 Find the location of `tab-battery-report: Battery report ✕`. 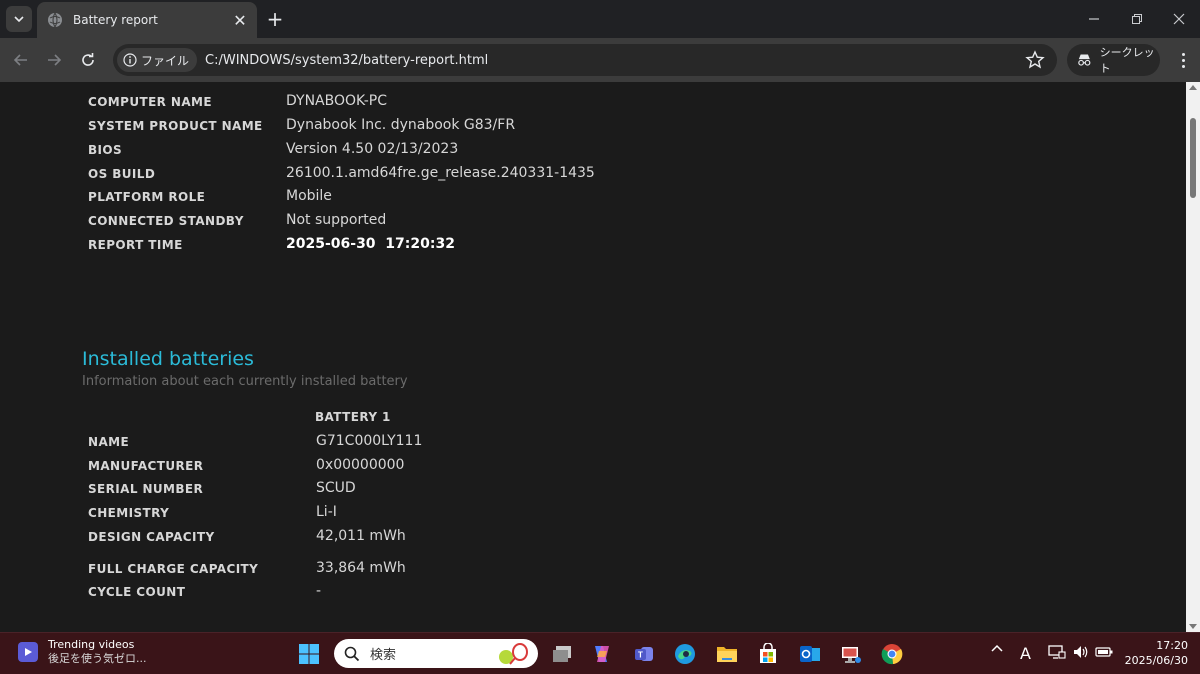

tab-battery-report: Battery report ✕ is located at coordinates (147, 20).